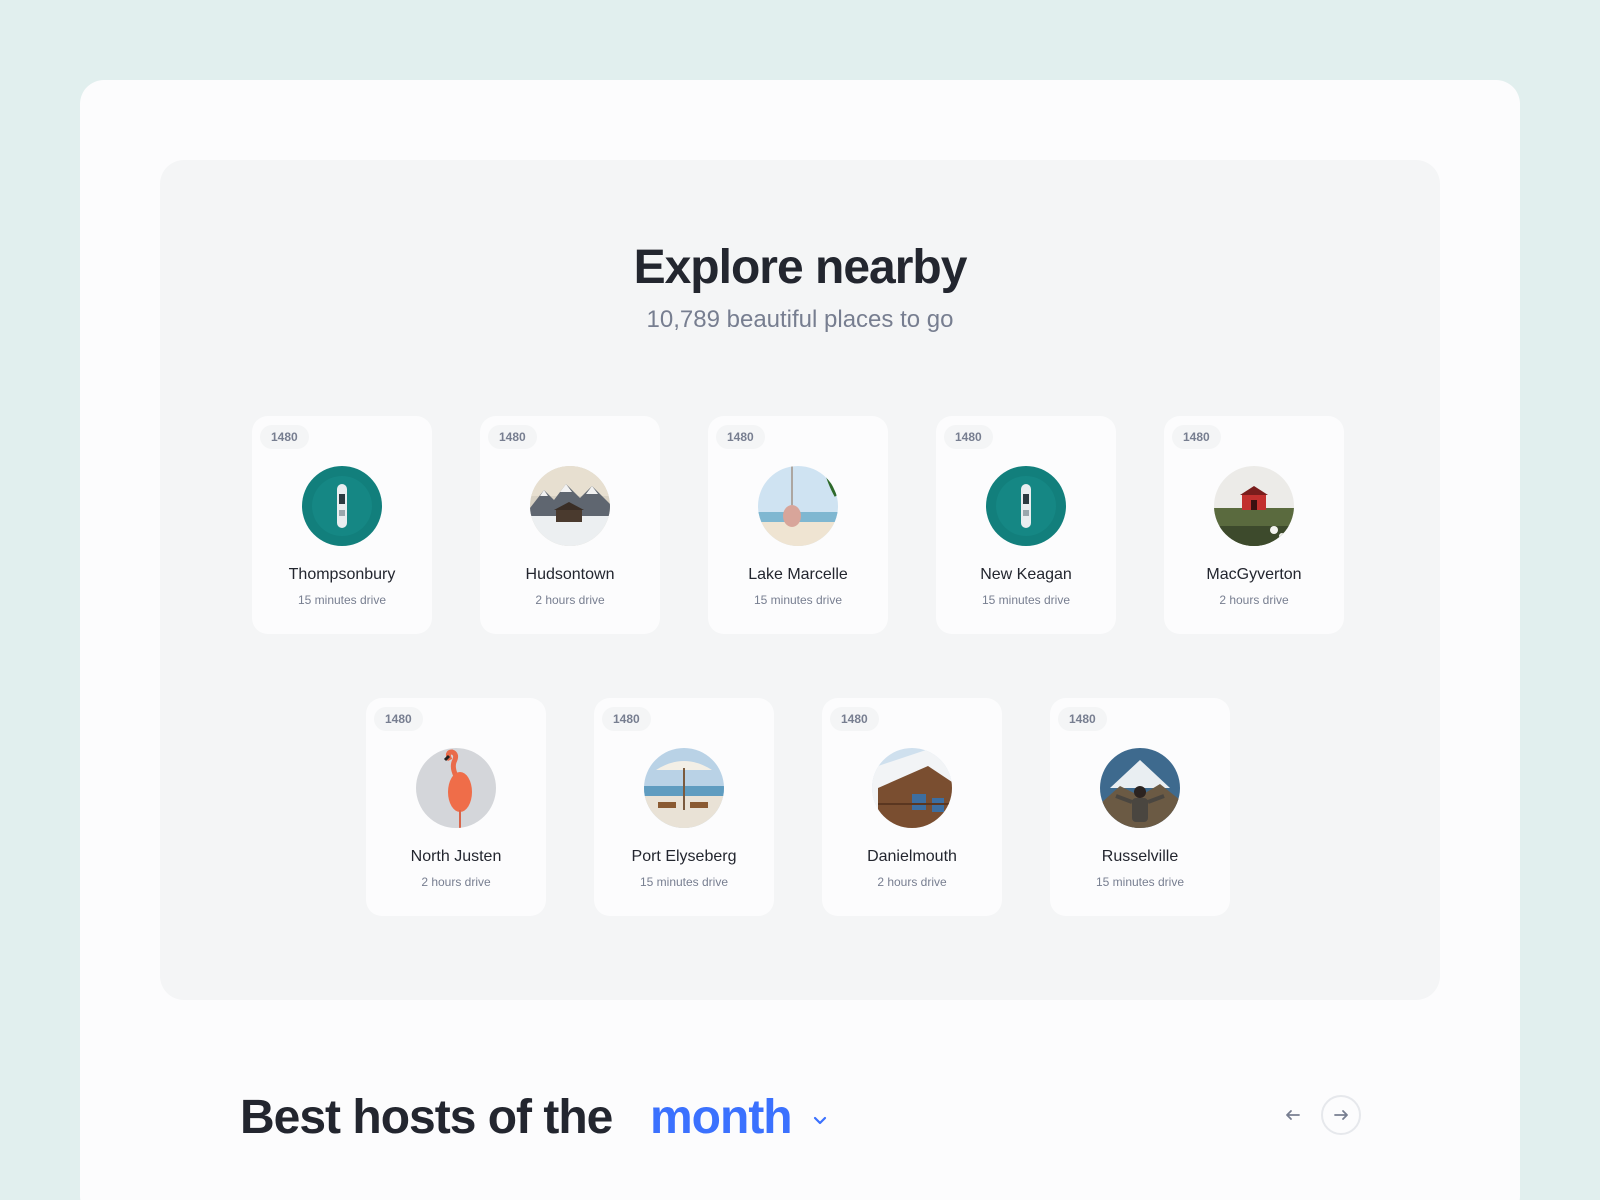 The image size is (1600, 1200). I want to click on place-card-russelville: 1480 Russelville 15 minutes drive, so click(1140, 807).